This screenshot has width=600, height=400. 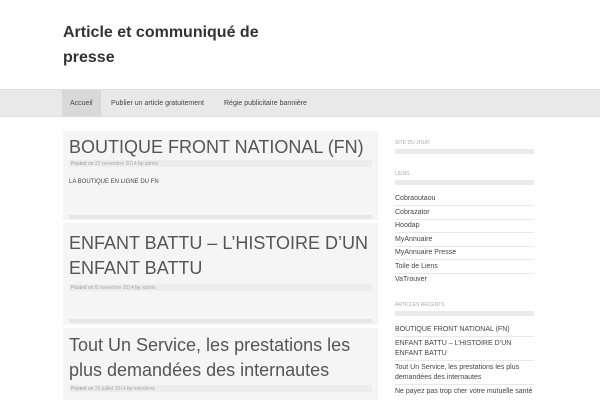 I want to click on sidebar-link-cobraoutaou: Cobraoutaou, so click(x=464, y=199).